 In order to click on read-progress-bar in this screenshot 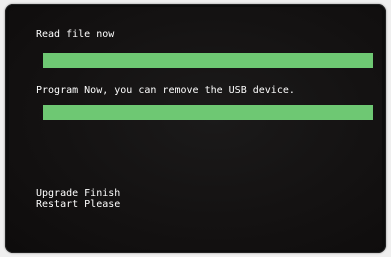, I will do `click(208, 60)`.